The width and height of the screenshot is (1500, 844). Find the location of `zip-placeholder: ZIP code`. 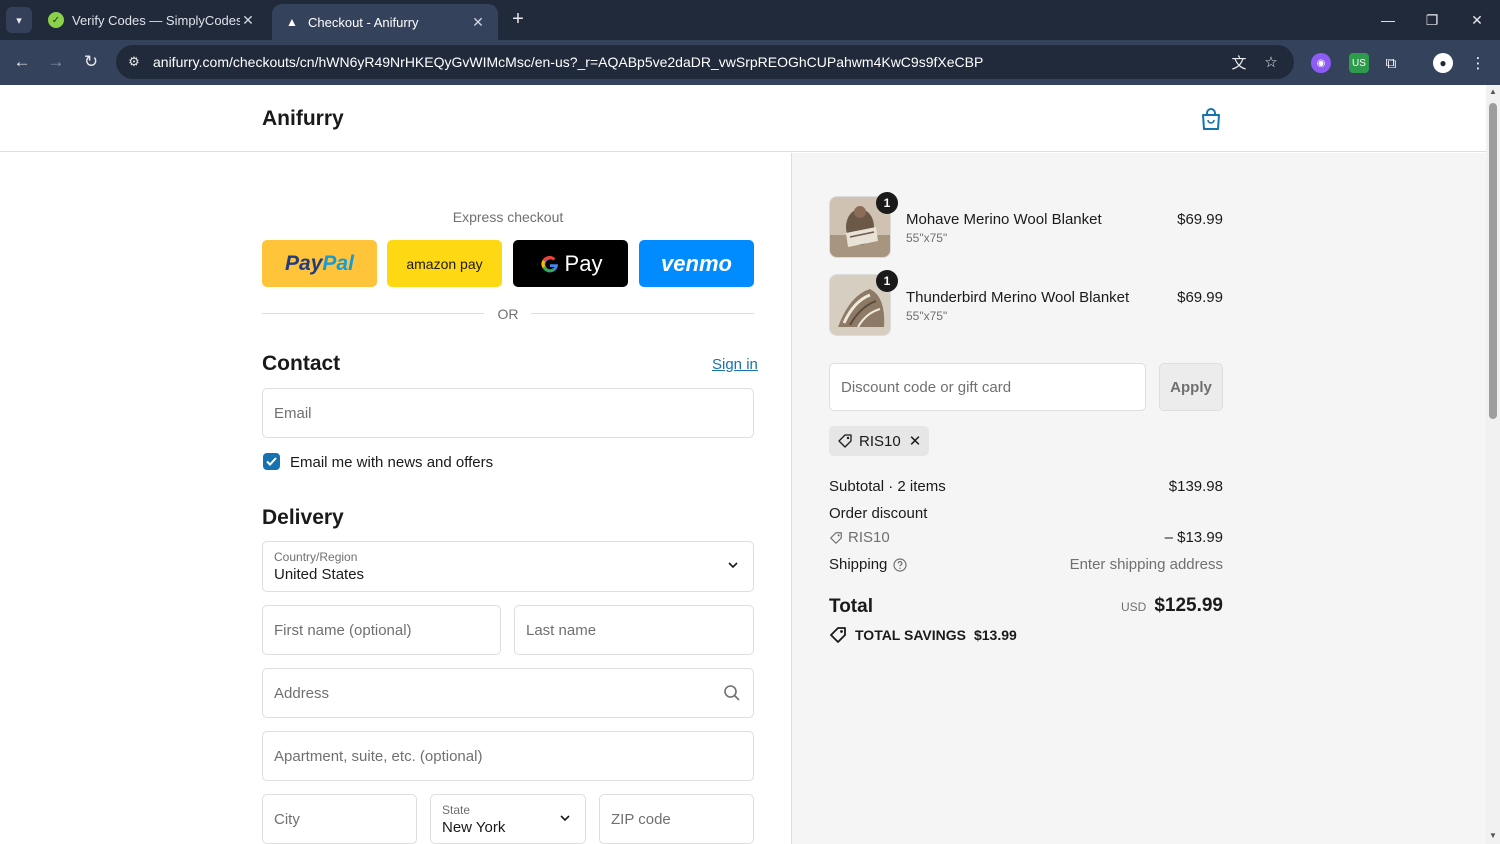

zip-placeholder: ZIP code is located at coordinates (641, 819).